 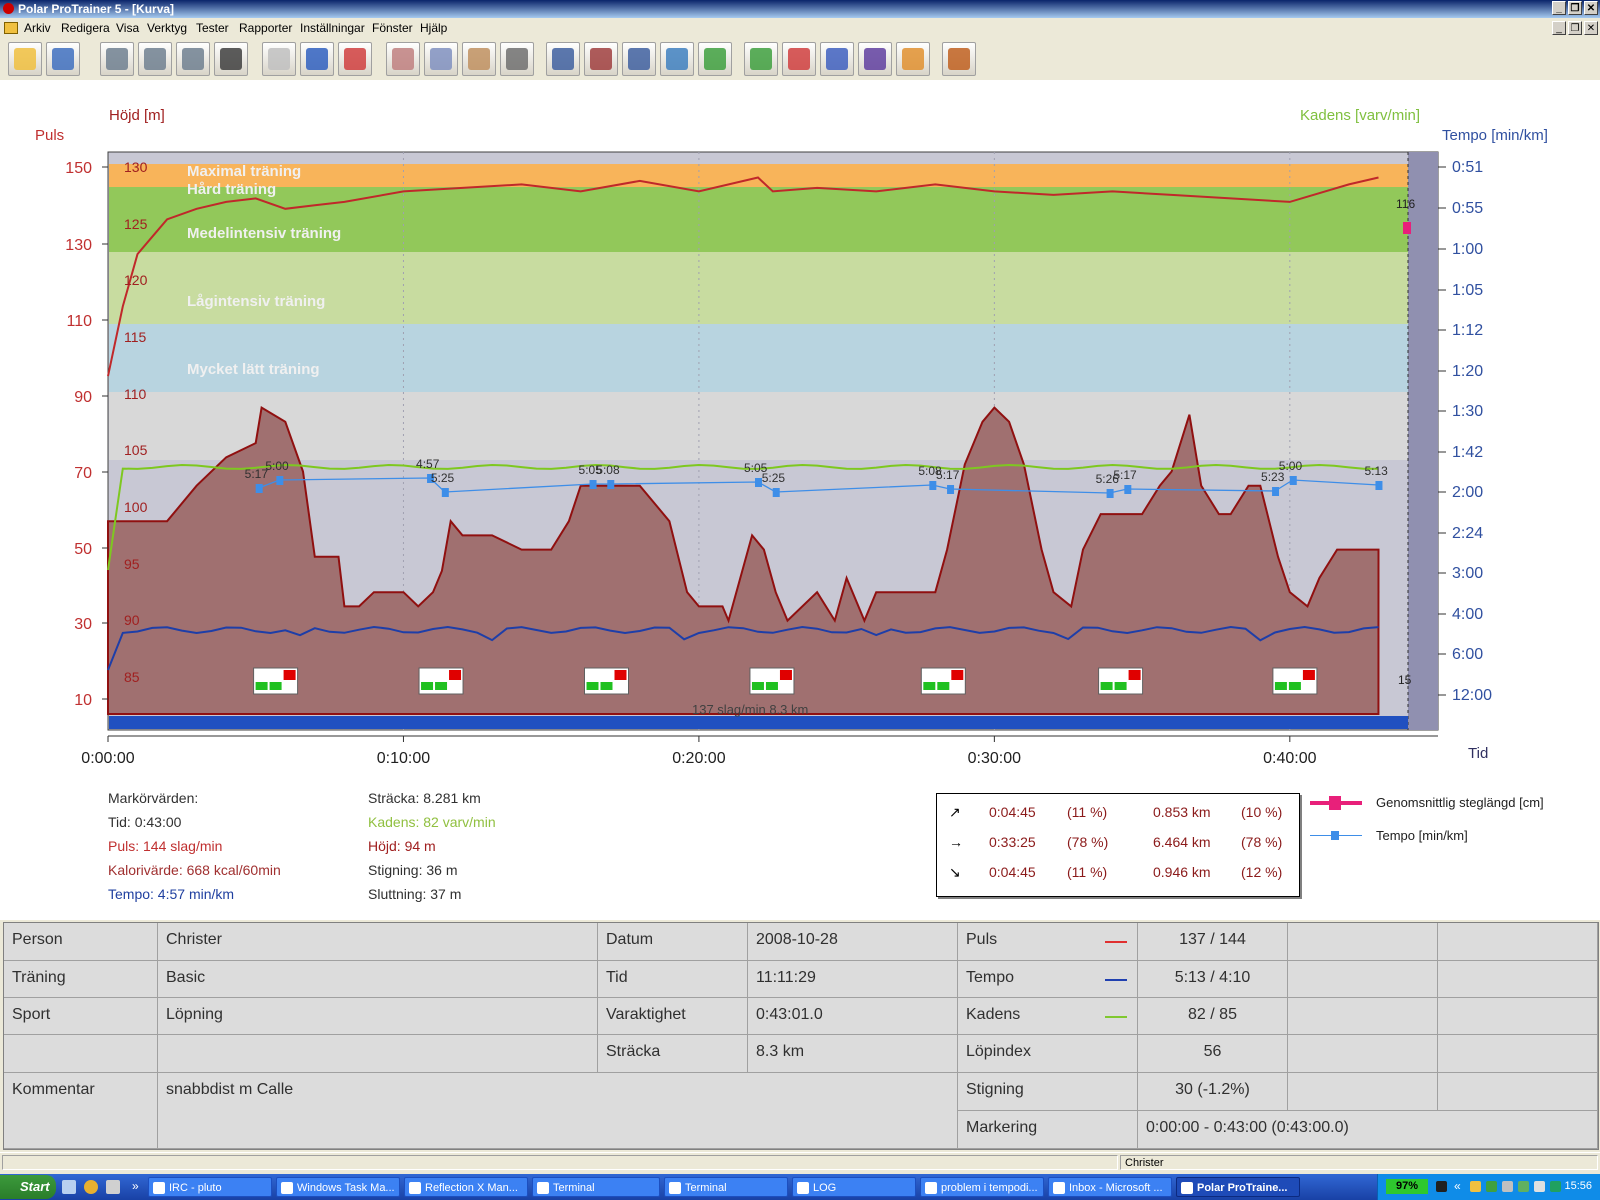 What do you see at coordinates (117, 59) in the screenshot?
I see `sync-transfer-button` at bounding box center [117, 59].